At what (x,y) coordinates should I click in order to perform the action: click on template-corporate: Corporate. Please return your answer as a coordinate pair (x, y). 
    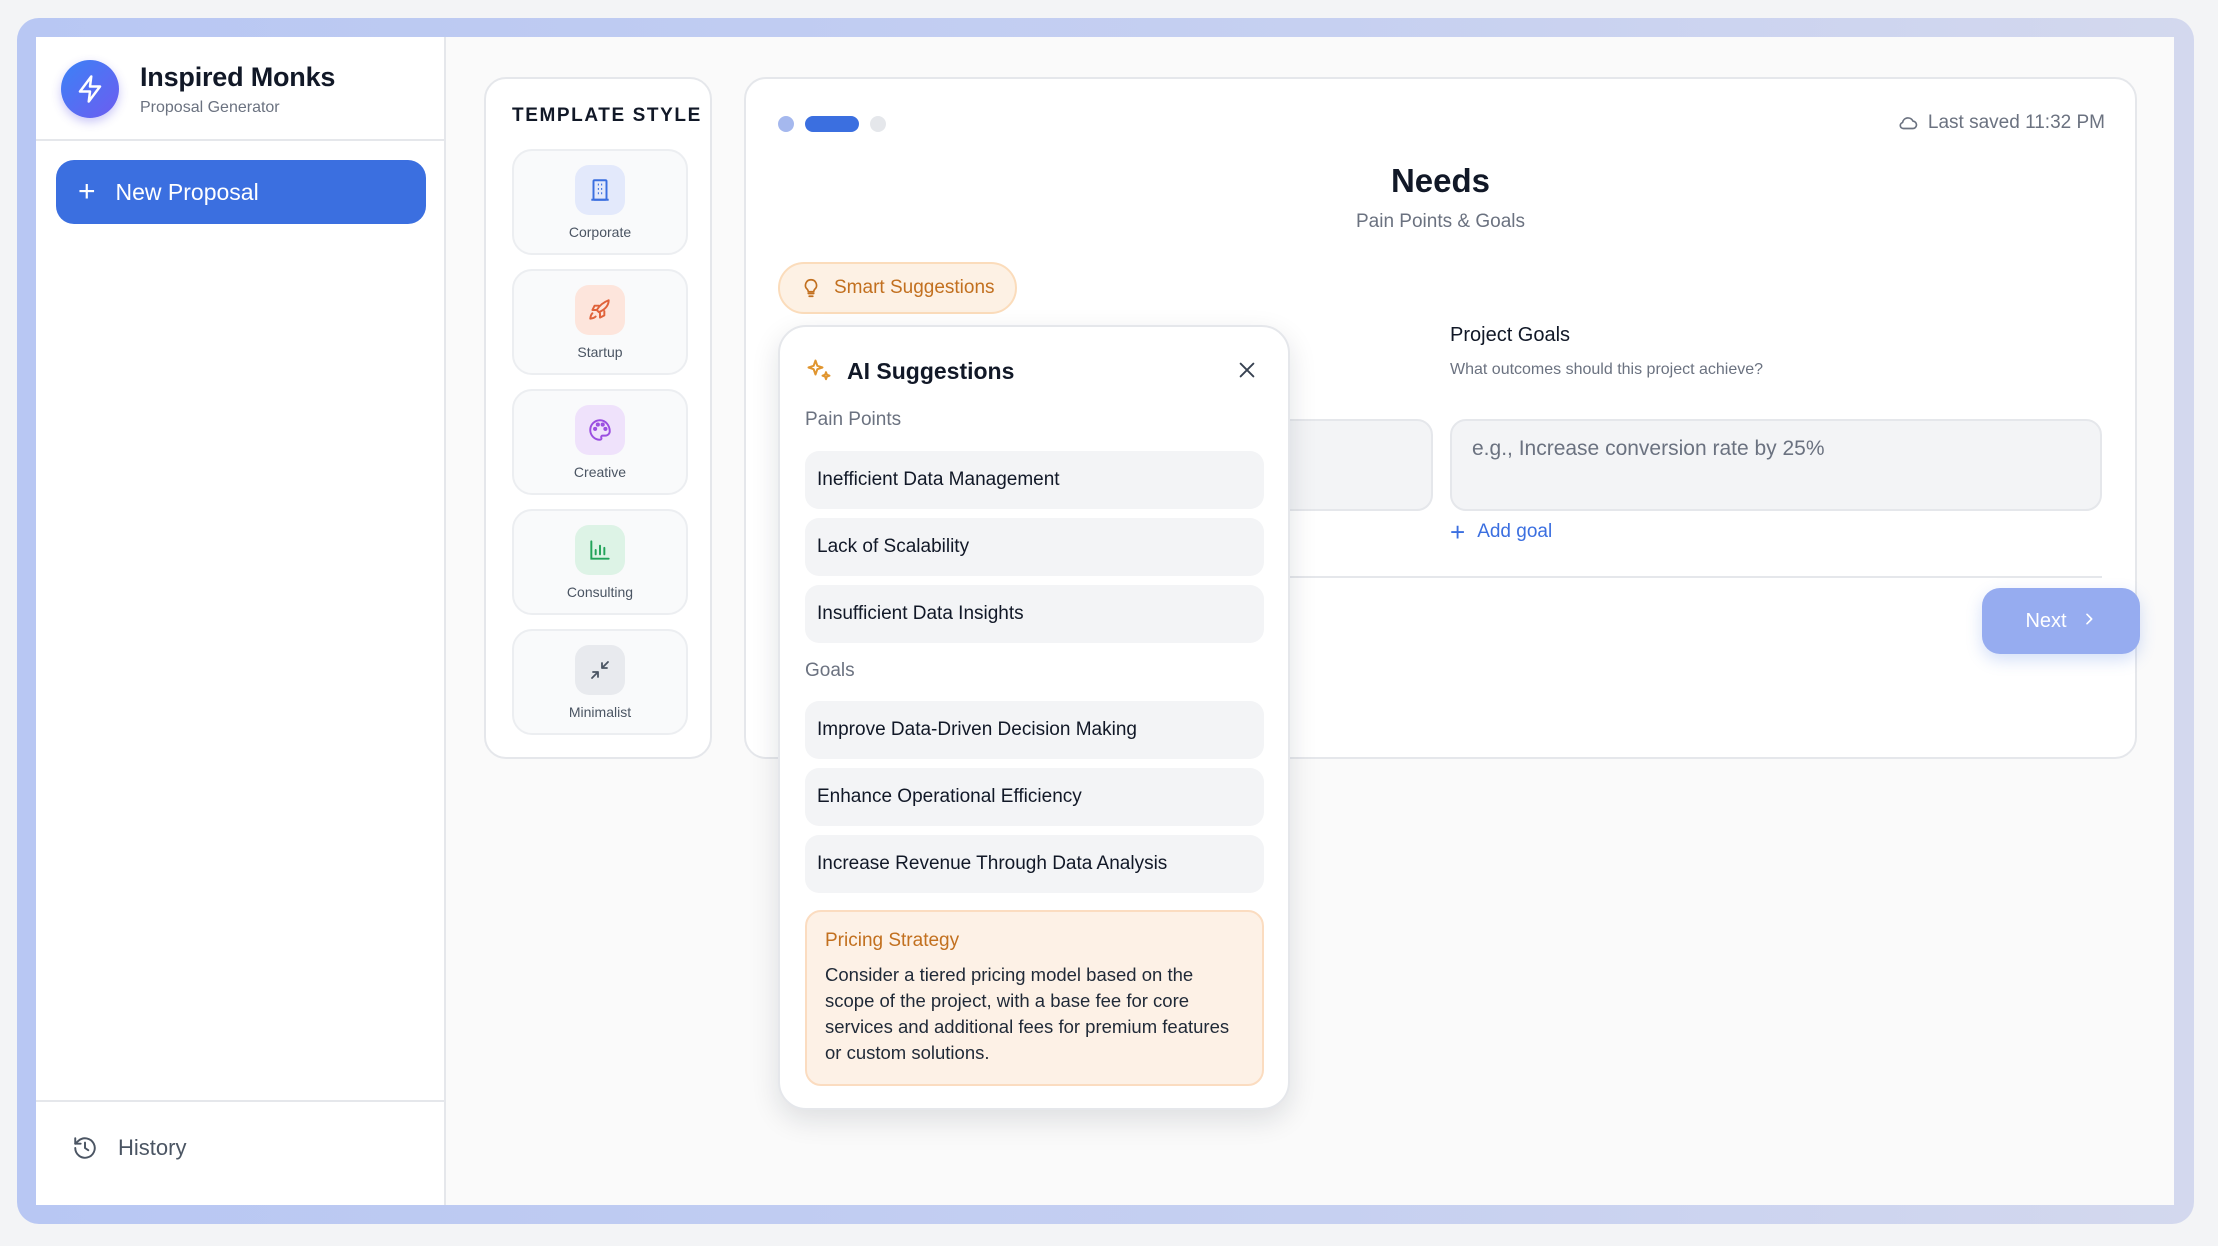
    Looking at the image, I should click on (600, 202).